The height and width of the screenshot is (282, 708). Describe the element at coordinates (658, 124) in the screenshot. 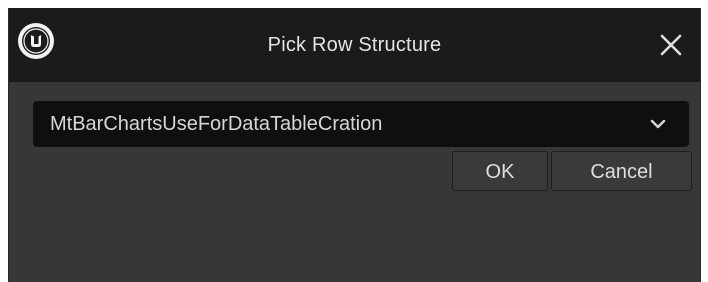

I see `chevron-down-icon` at that location.